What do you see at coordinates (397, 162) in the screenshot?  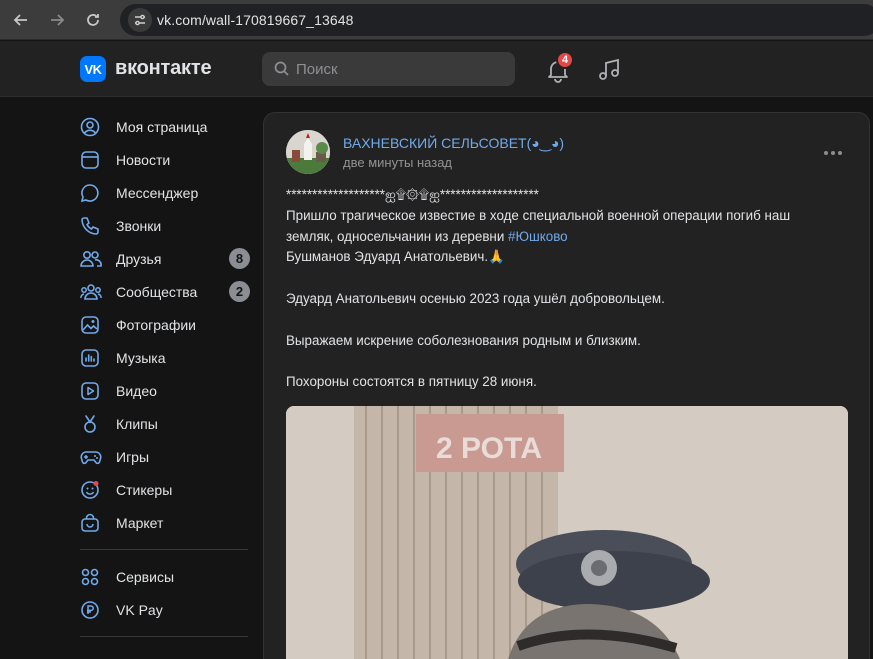 I see `post-timestamp: две минуты назад` at bounding box center [397, 162].